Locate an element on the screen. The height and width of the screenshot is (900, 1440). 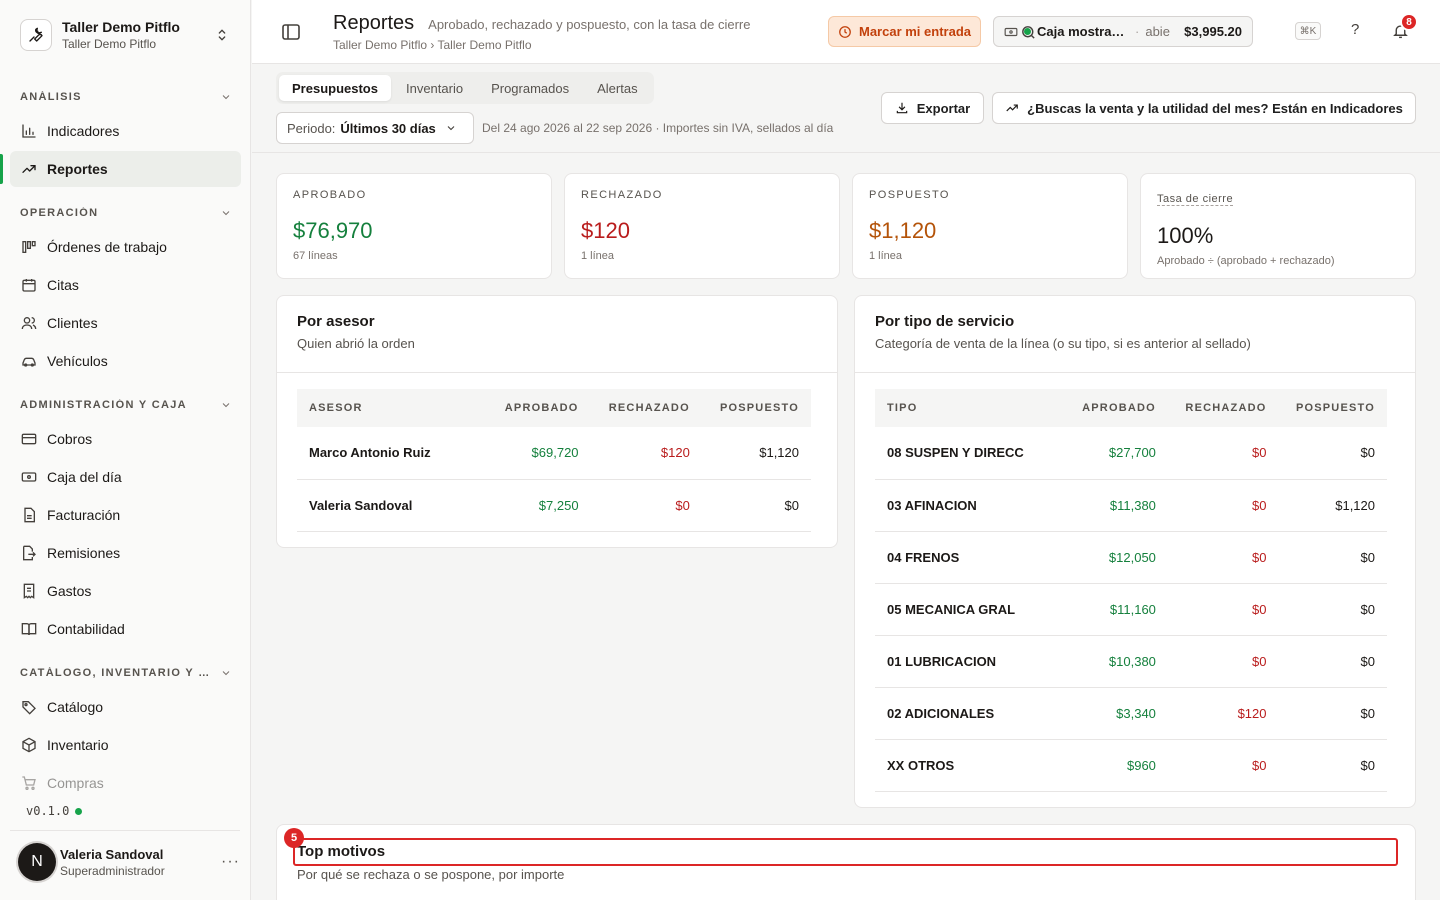
service-type: 02 ADICIONALES is located at coordinates (970, 713).